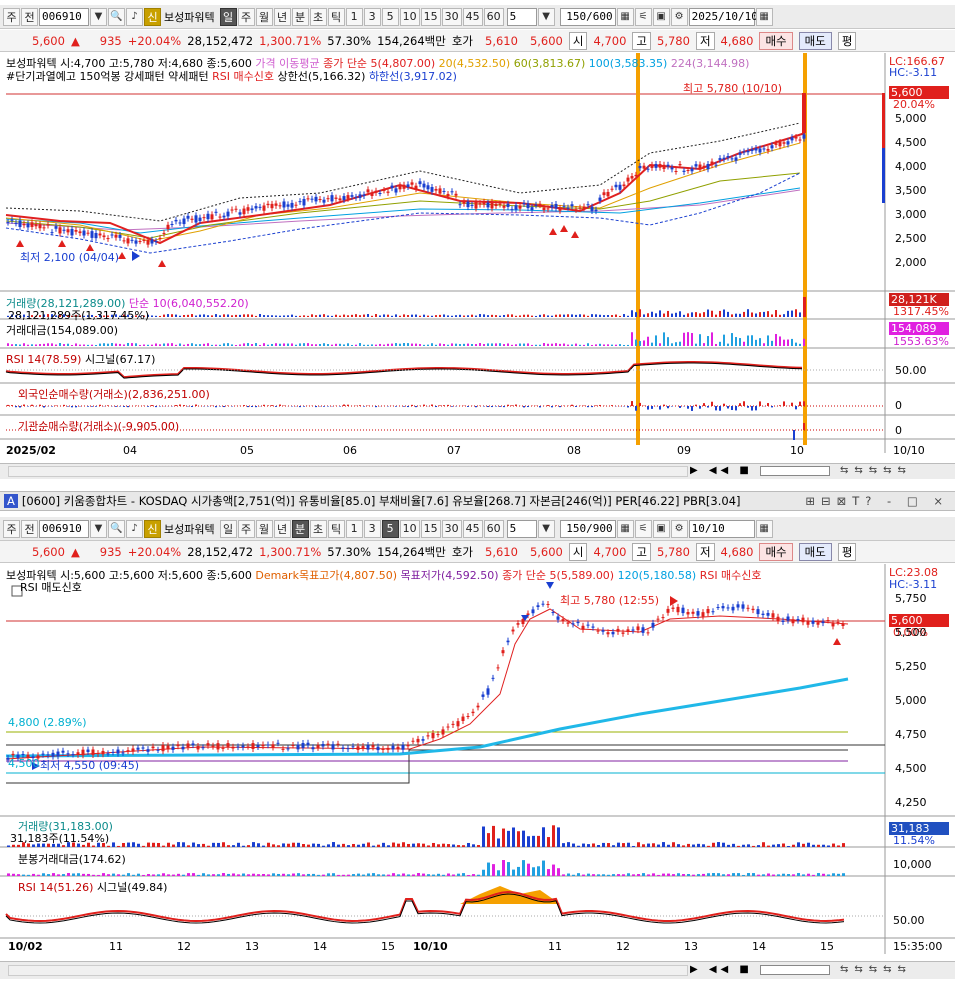 This screenshot has height=983, width=955. I want to click on bottom-zoom-slider, so click(795, 970).